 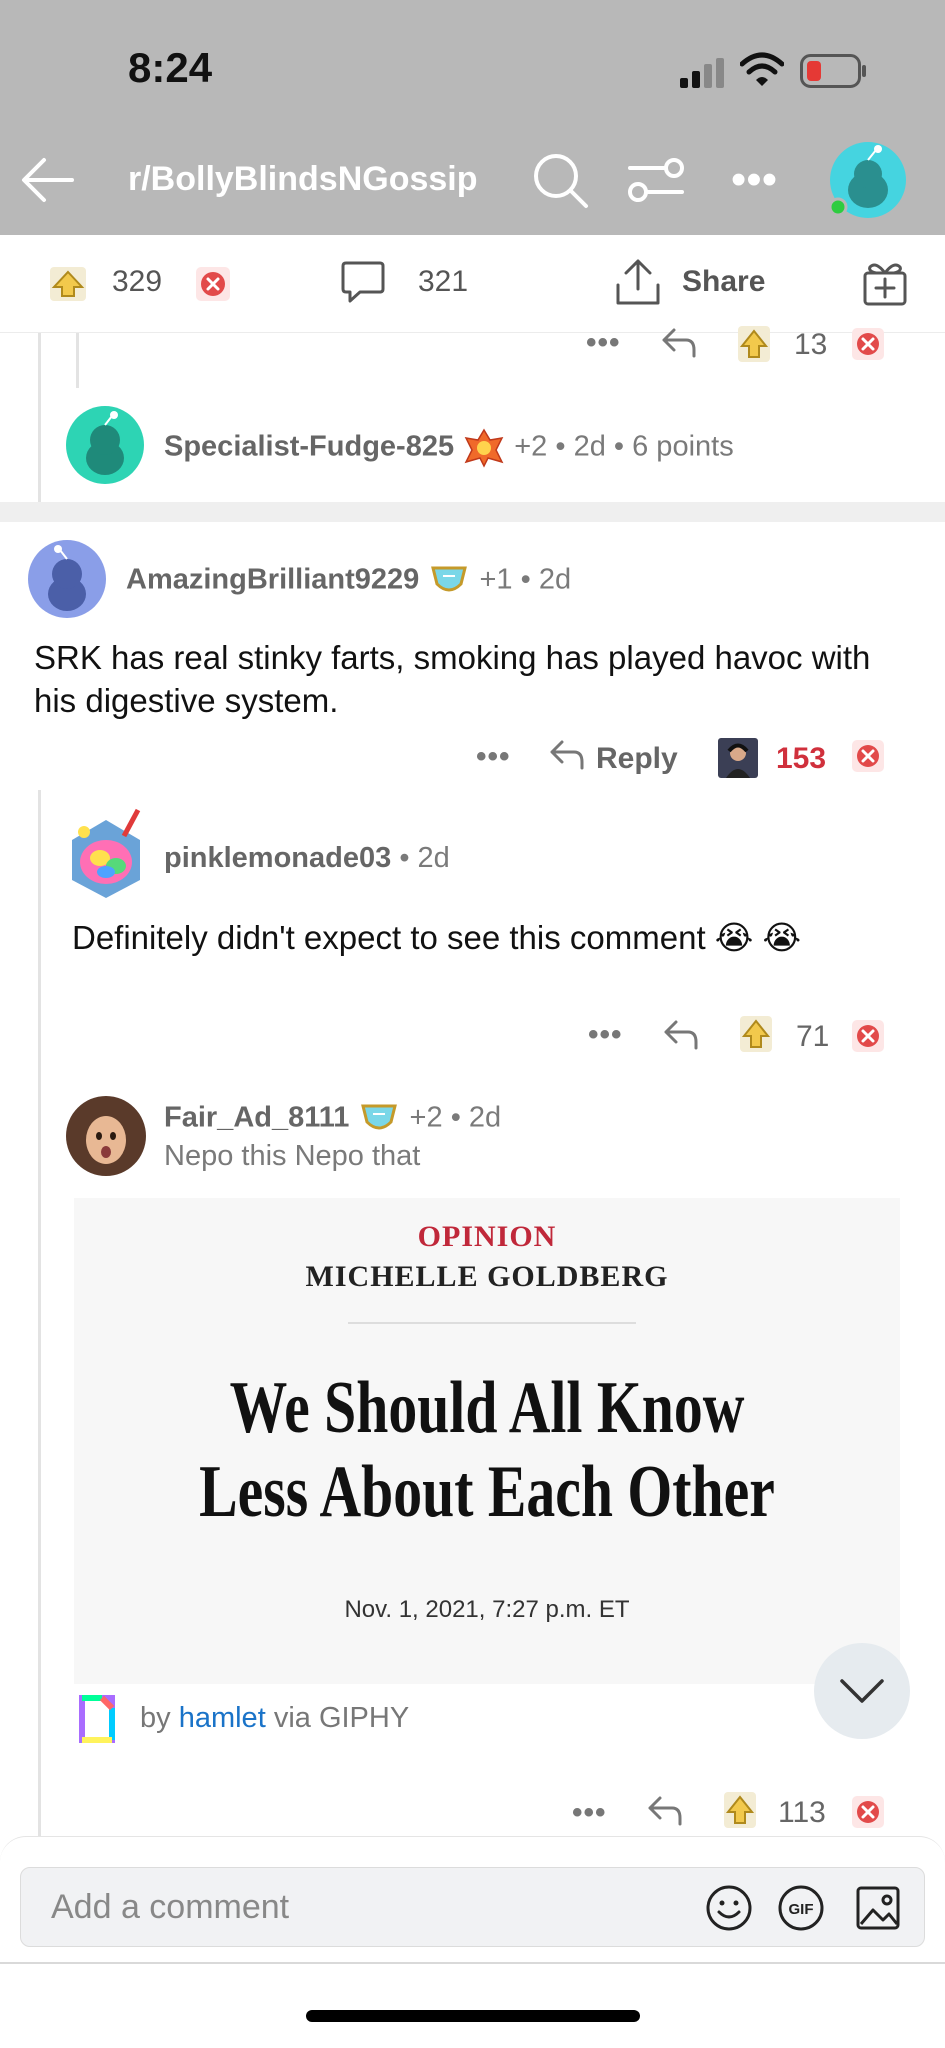 I want to click on comment-meta: Fair_Ad_8111 +2 • 2d, so click(x=332, y=1119).